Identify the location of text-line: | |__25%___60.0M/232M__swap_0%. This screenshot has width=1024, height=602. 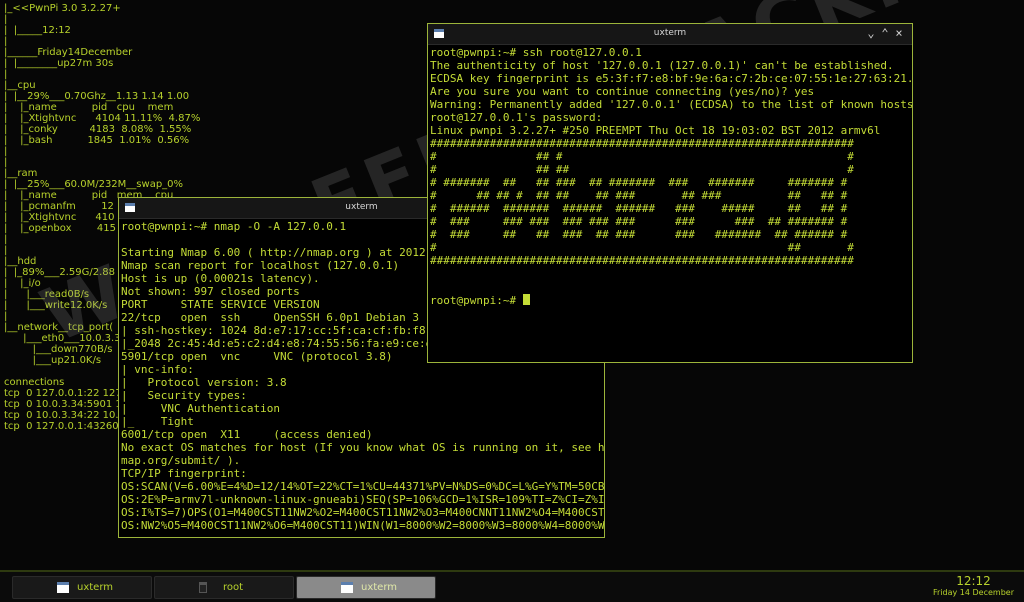
(94, 184).